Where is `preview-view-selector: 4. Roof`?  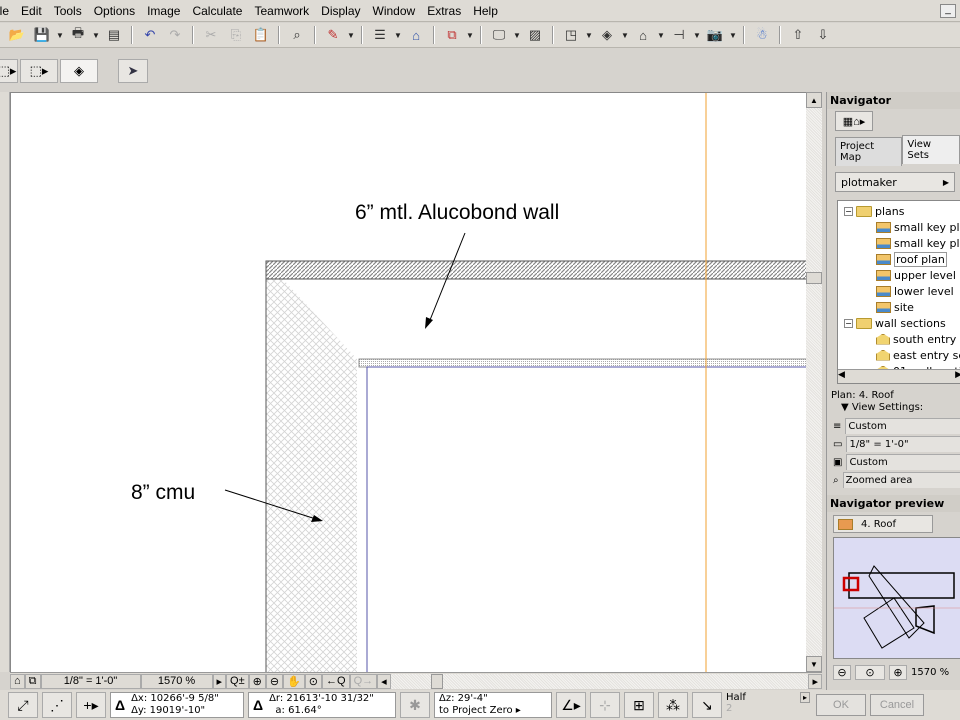 preview-view-selector: 4. Roof is located at coordinates (883, 524).